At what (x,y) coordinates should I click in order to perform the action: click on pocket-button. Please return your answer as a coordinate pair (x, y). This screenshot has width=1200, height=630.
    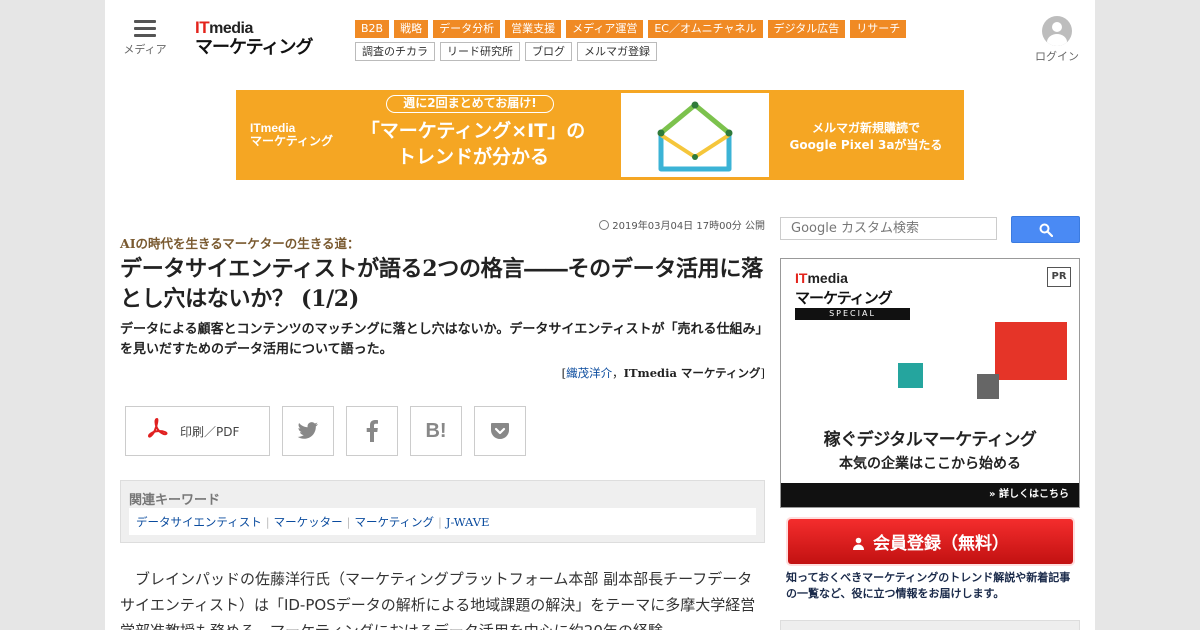
    Looking at the image, I should click on (500, 431).